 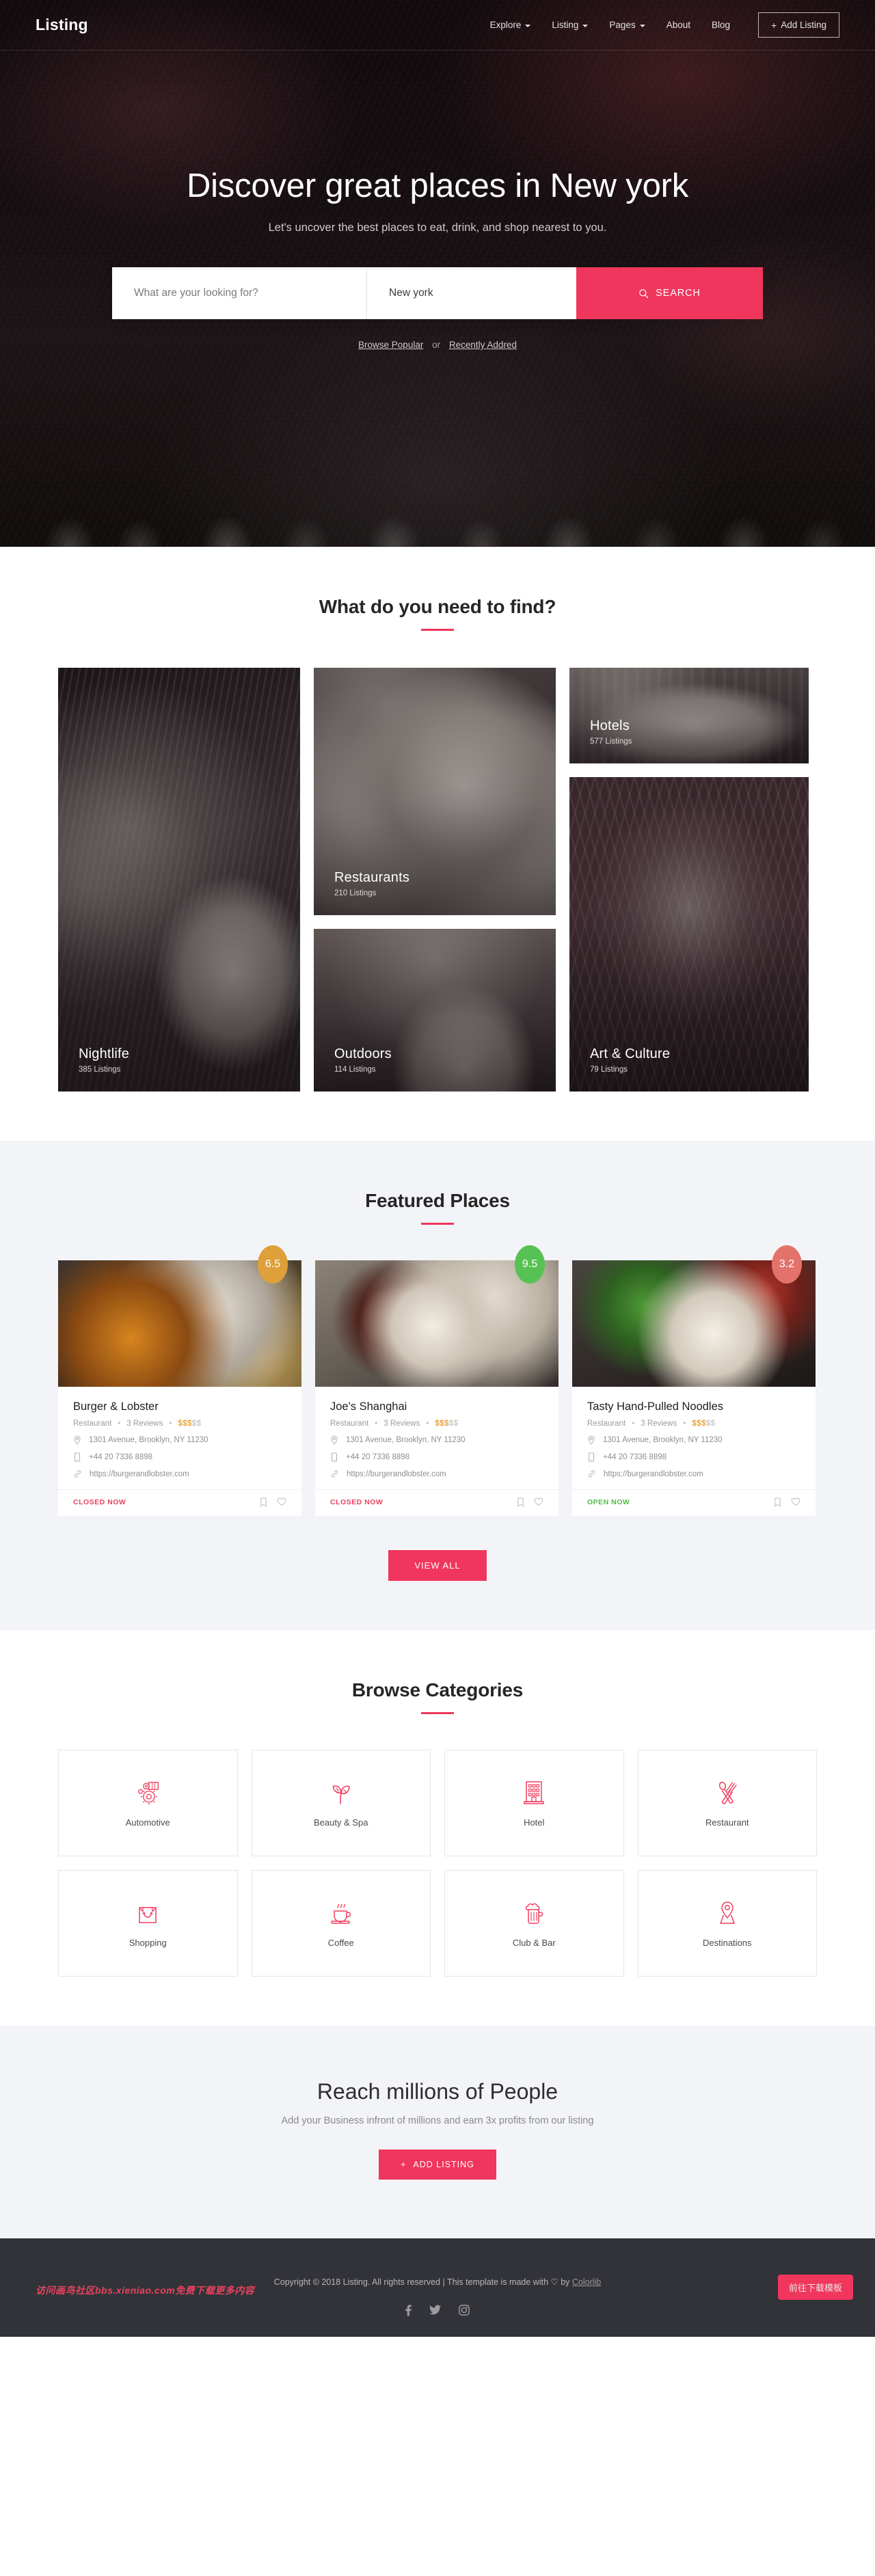 What do you see at coordinates (644, 293) in the screenshot?
I see `search-icon` at bounding box center [644, 293].